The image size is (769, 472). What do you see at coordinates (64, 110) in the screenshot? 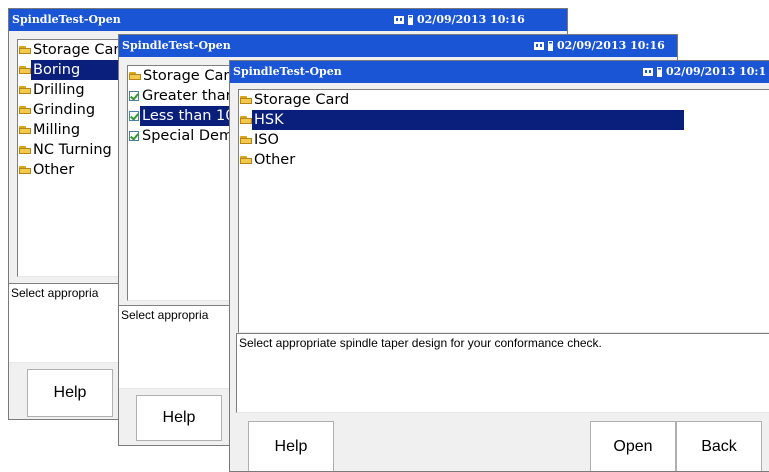
I see `tree-item-label: Grinding` at bounding box center [64, 110].